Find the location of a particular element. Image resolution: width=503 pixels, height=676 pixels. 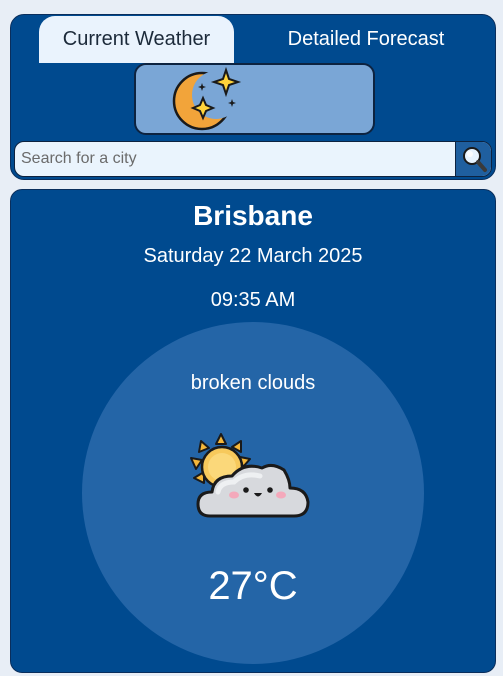

date-text: Saturday 22 March 2025 is located at coordinates (253, 256).